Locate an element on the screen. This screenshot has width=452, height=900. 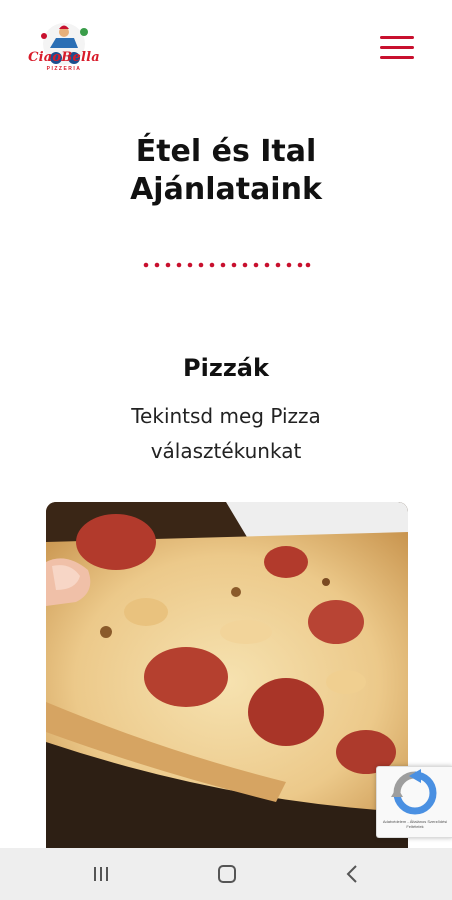
logo: CiaoBella PIZZERIA is located at coordinates (64, 49).